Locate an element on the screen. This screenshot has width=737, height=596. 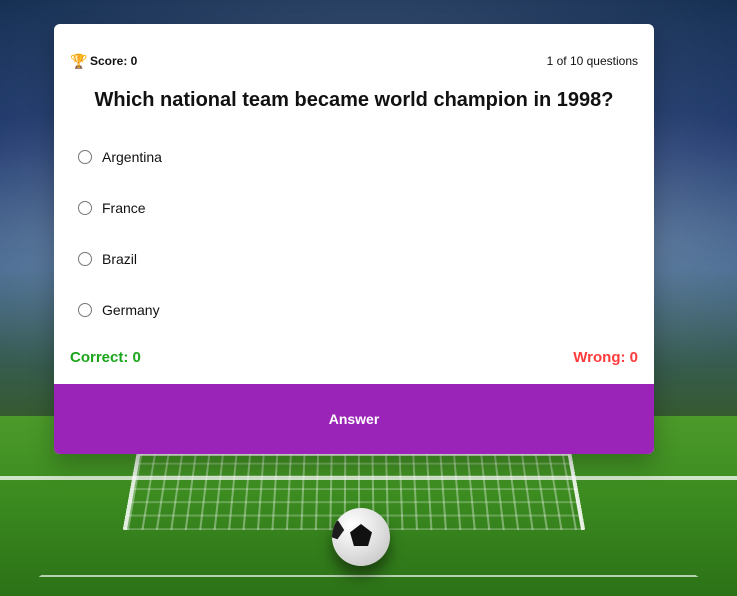
question-progress: 1 of 10 questions is located at coordinates (592, 61).